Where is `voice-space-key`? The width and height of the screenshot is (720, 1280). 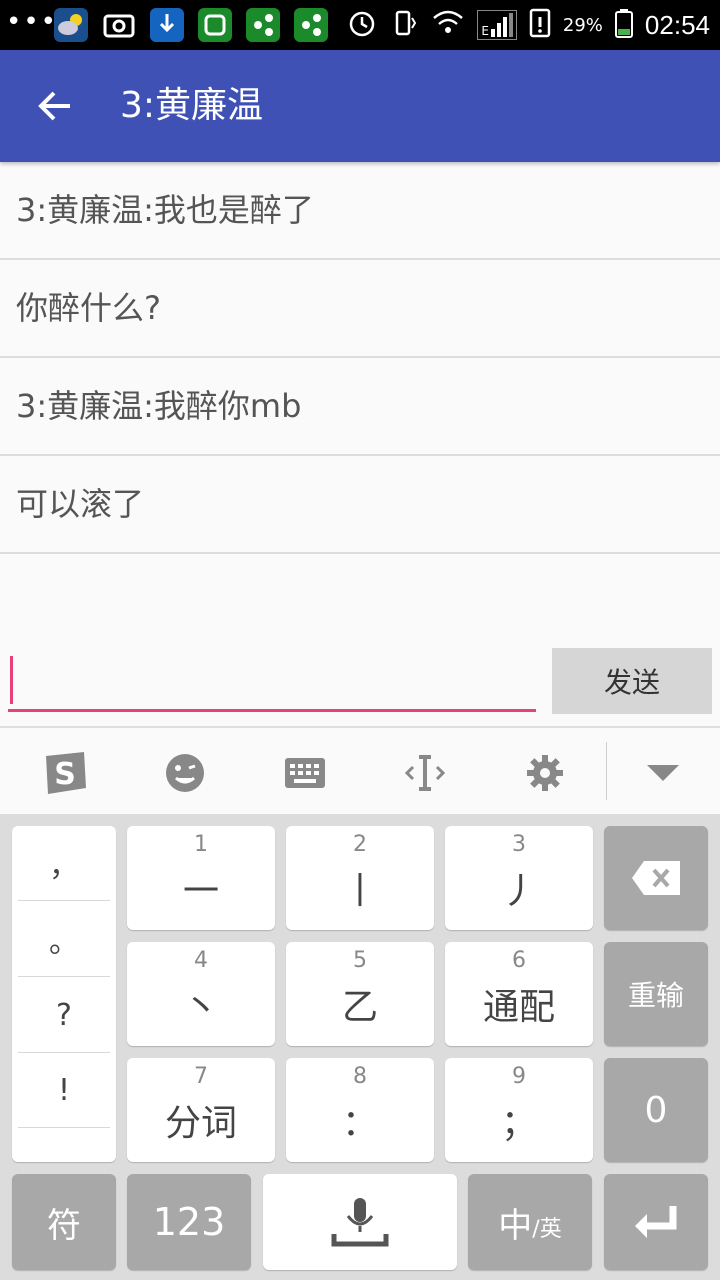 voice-space-key is located at coordinates (360, 1222).